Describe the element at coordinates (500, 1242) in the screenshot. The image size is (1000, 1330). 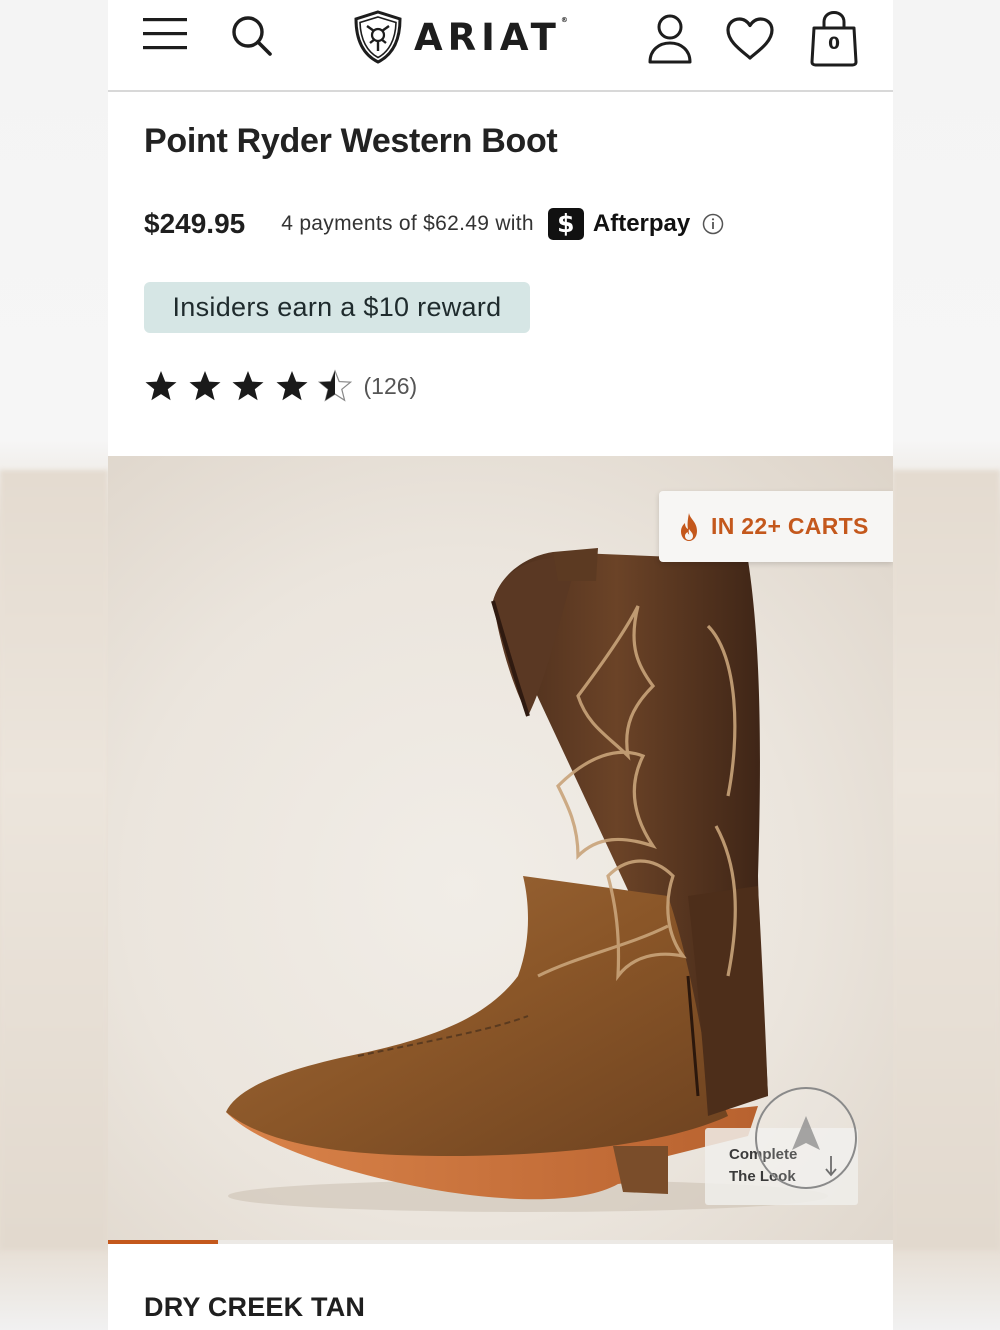
I see `gallery-progress-bar` at that location.